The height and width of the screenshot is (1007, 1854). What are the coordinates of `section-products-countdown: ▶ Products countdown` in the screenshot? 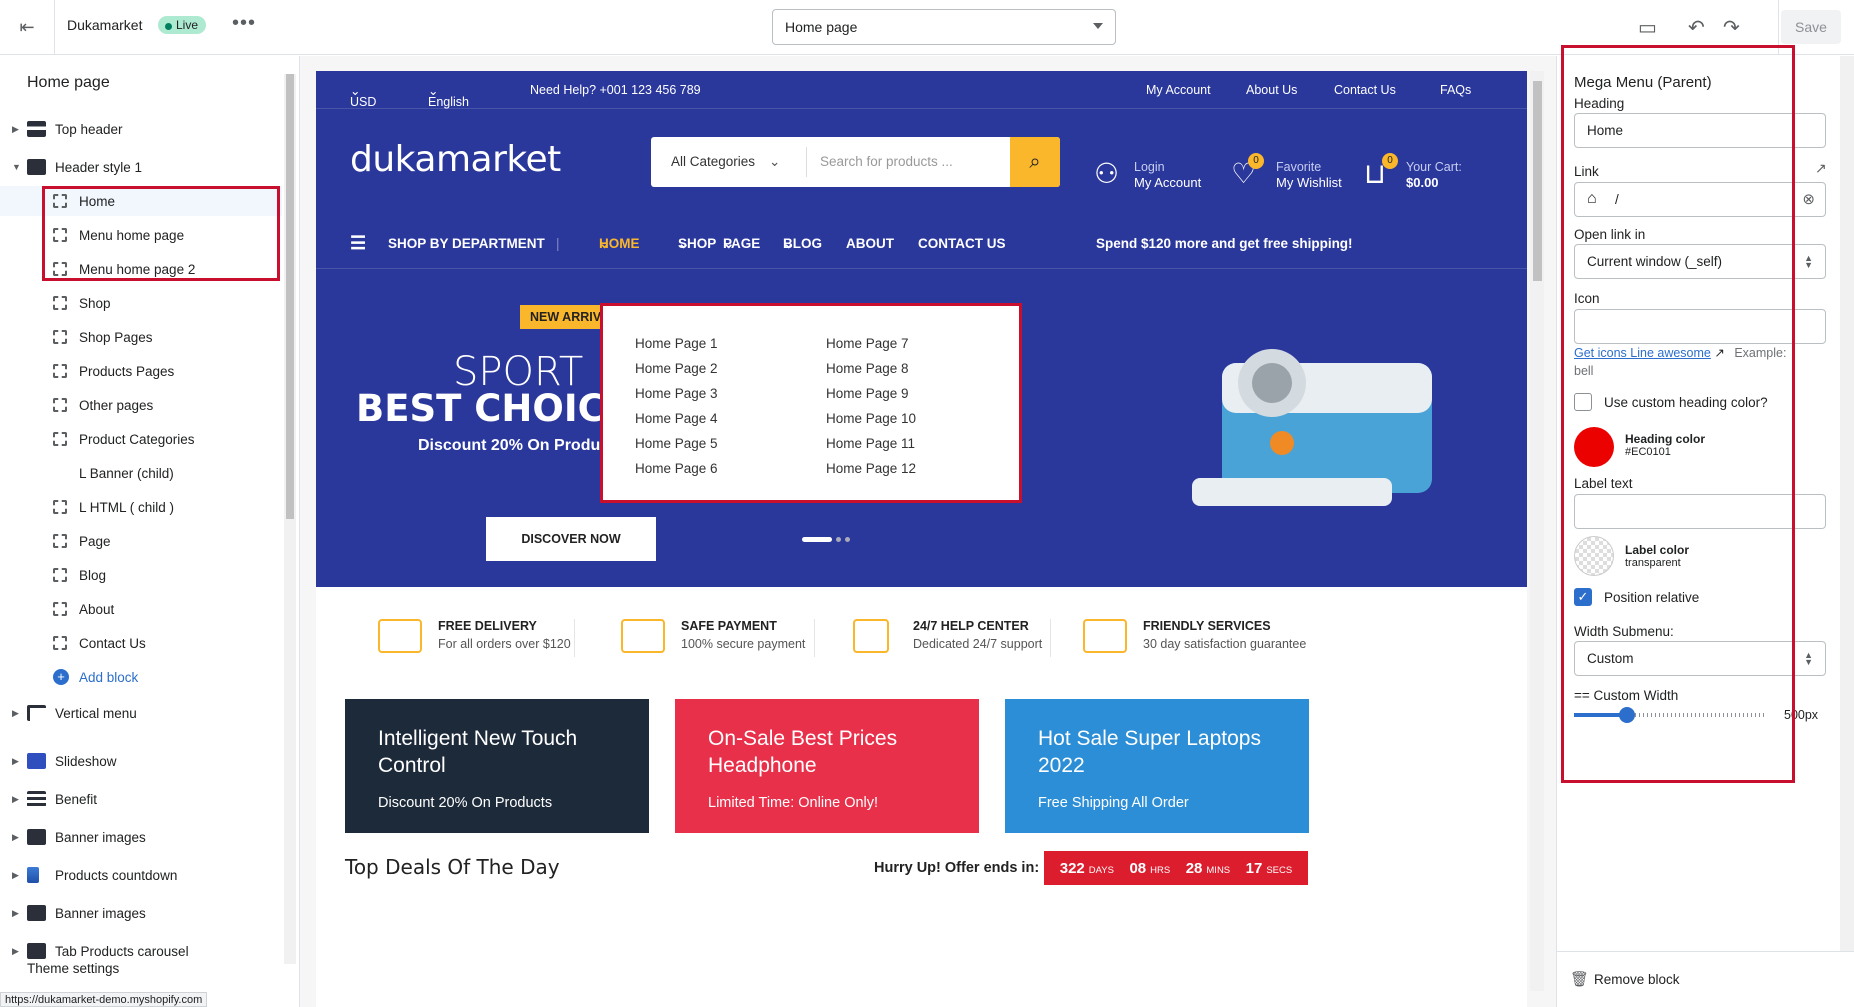 It's located at (141, 875).